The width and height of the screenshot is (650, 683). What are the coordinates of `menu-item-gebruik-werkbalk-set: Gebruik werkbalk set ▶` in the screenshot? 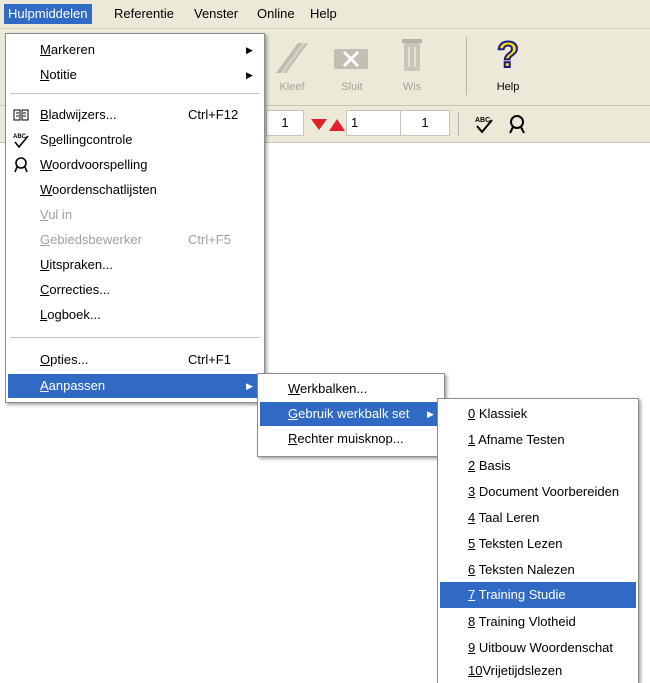 It's located at (351, 414).